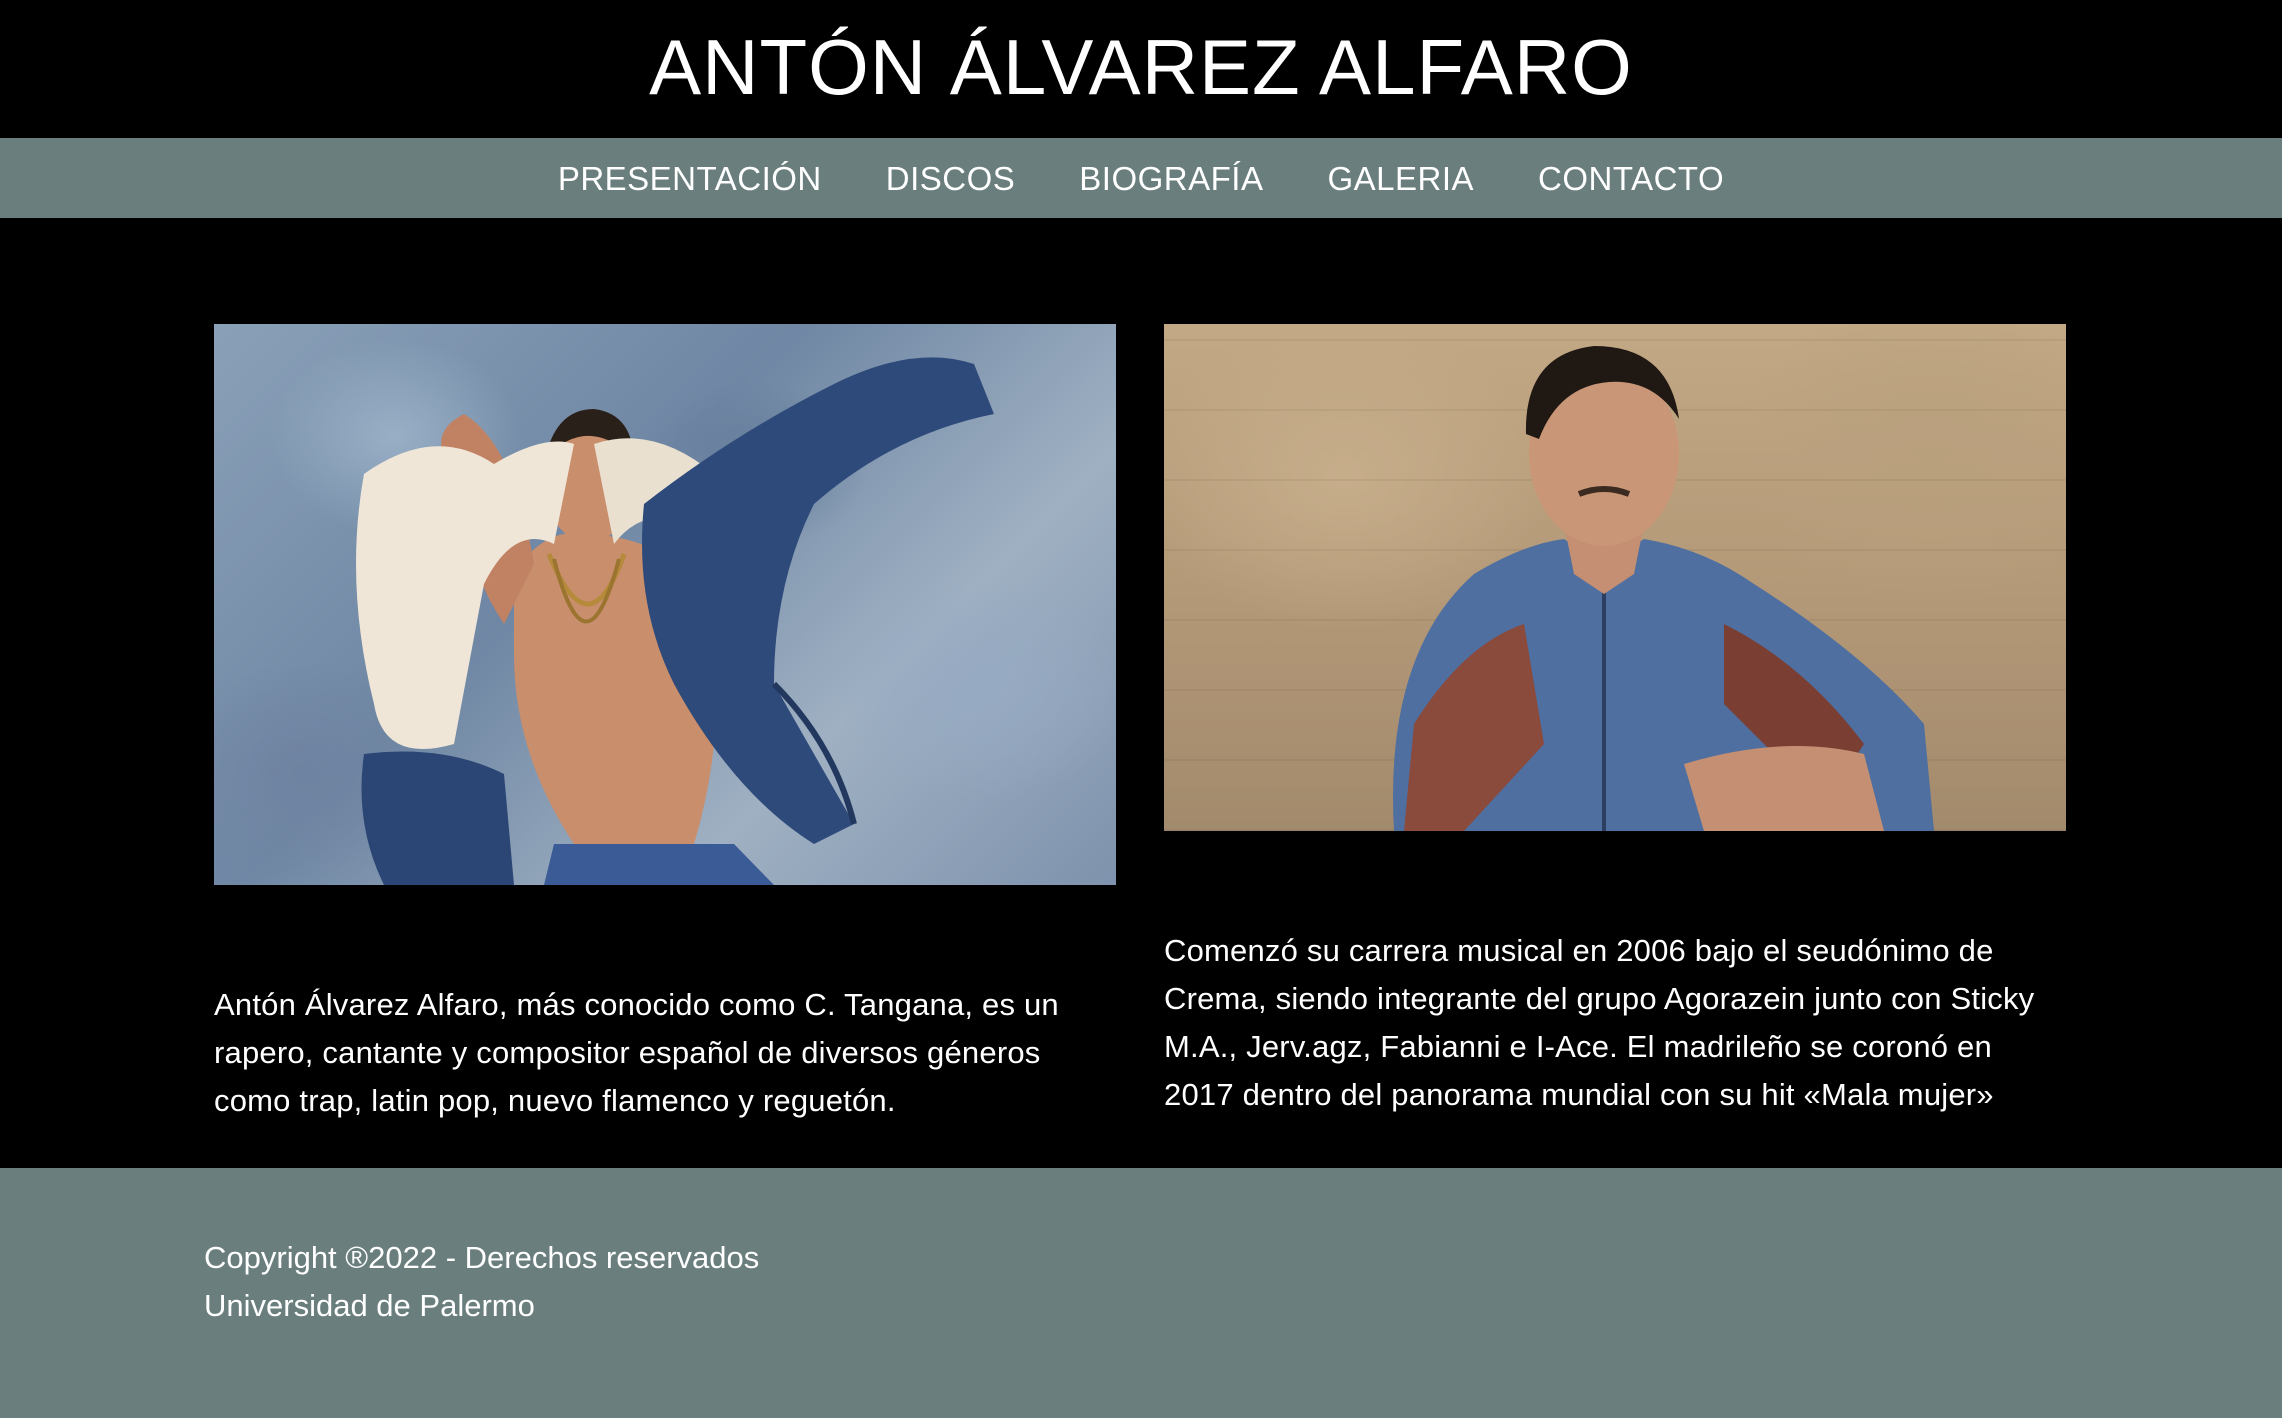  I want to click on nav-link-contacto: CONTACTO, so click(1631, 178).